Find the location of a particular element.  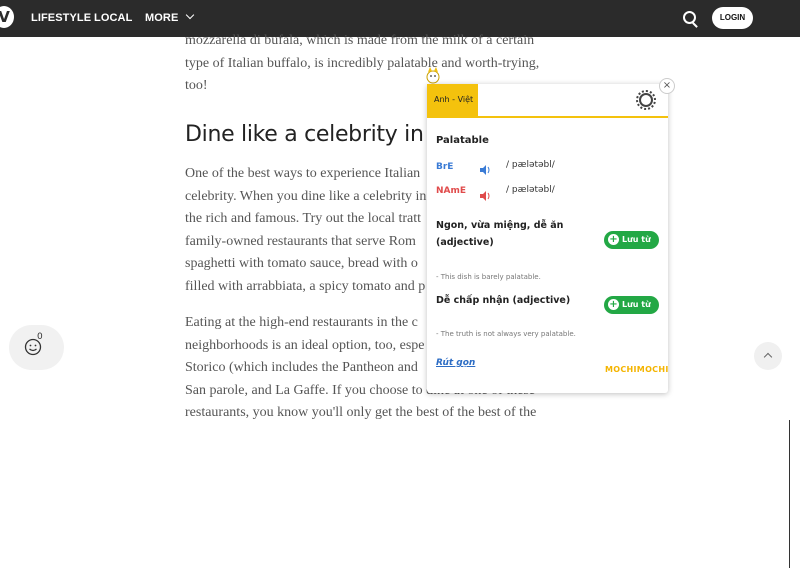

brand-logo: MOCHIMOCHI is located at coordinates (637, 369).